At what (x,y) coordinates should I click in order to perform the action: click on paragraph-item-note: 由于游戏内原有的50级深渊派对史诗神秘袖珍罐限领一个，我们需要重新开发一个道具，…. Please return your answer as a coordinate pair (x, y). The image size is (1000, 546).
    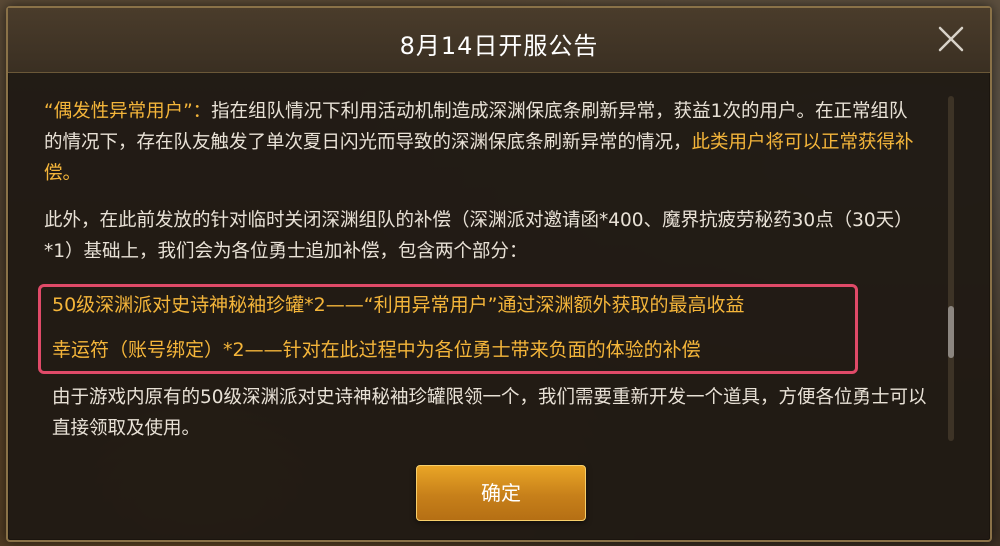
    Looking at the image, I should click on (489, 413).